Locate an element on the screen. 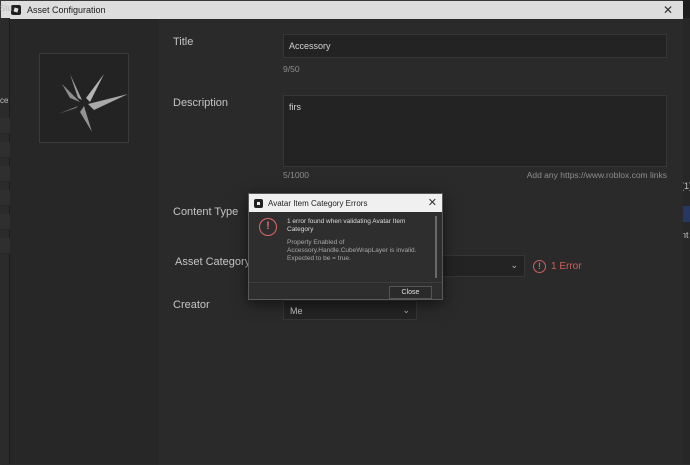  dialog-title: Avatar Item Category Errors is located at coordinates (318, 203).